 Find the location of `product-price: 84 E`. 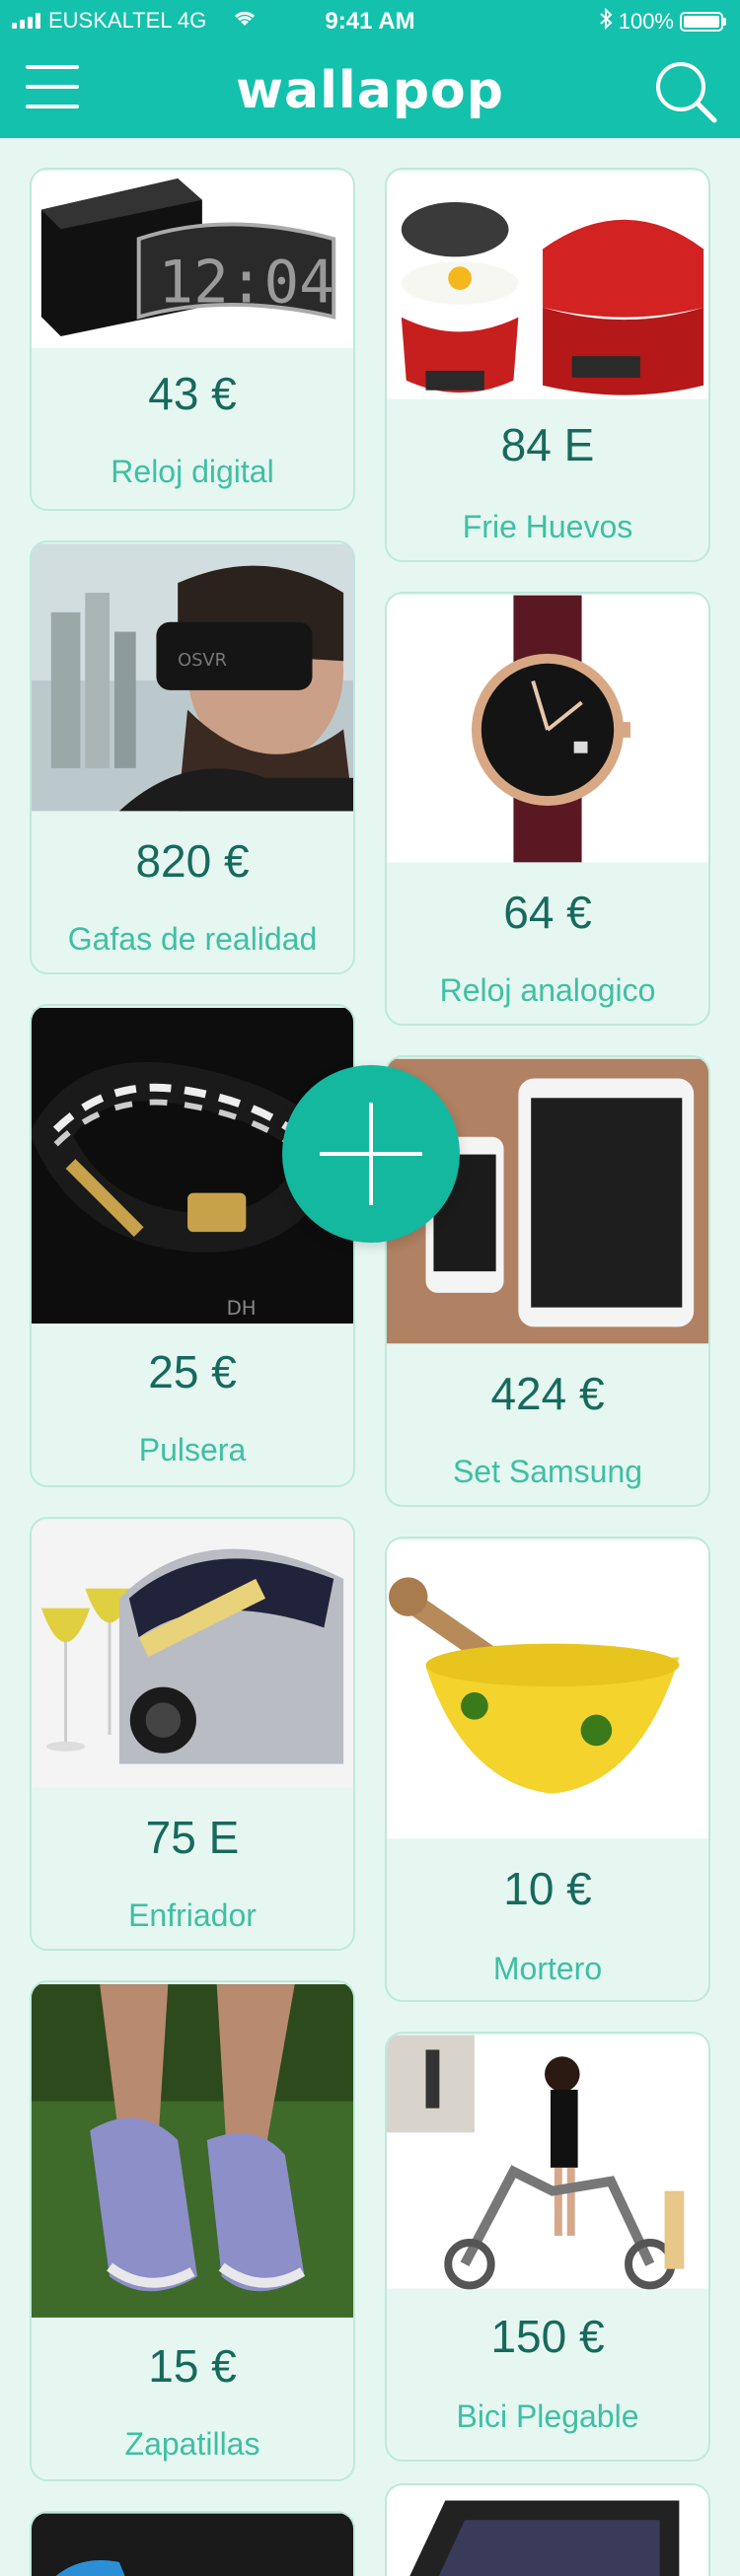

product-price: 84 E is located at coordinates (547, 444).